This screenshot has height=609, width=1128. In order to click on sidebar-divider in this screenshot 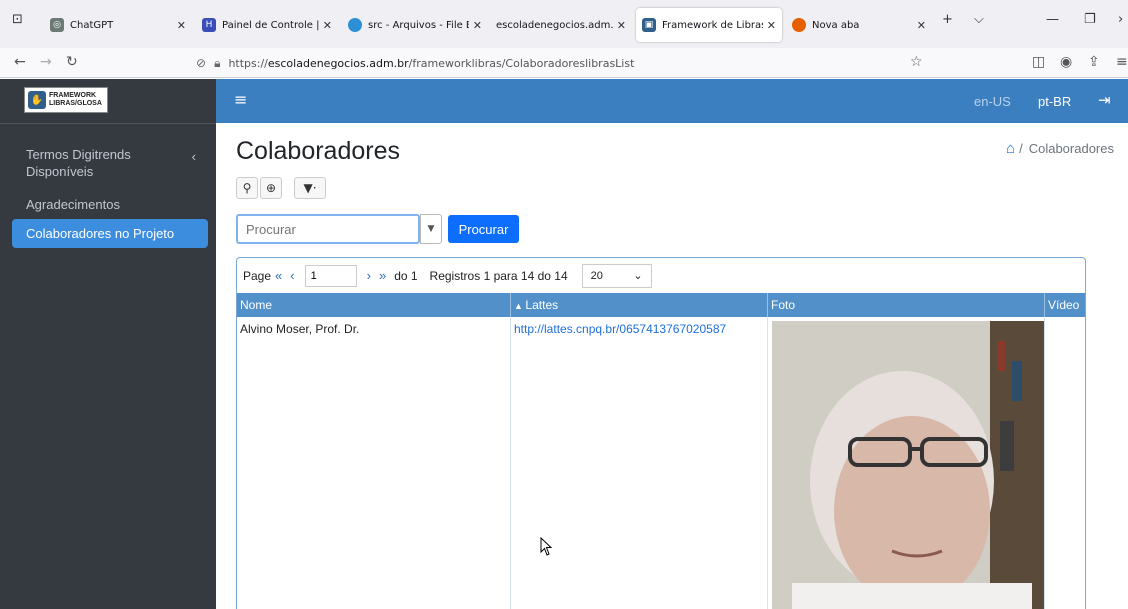, I will do `click(108, 123)`.